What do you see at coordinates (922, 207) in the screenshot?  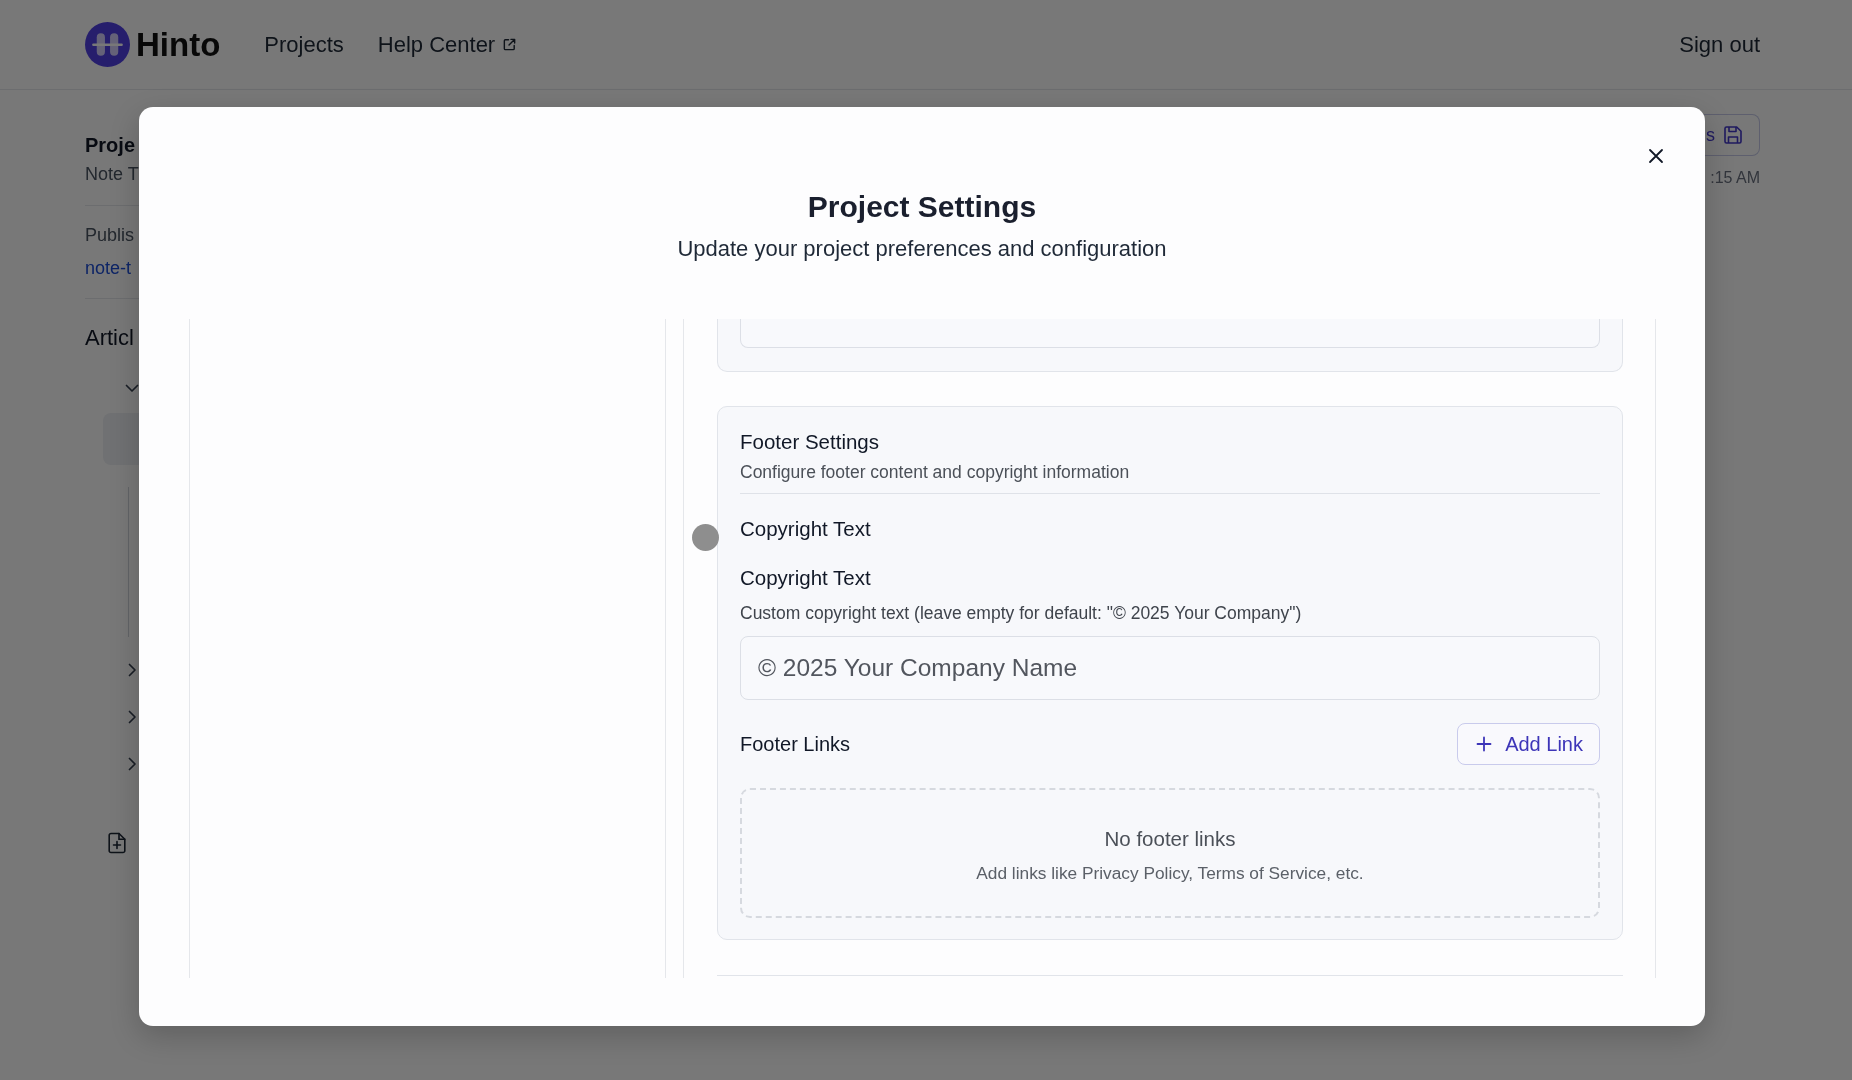 I see `dialog-title: Project Settings` at bounding box center [922, 207].